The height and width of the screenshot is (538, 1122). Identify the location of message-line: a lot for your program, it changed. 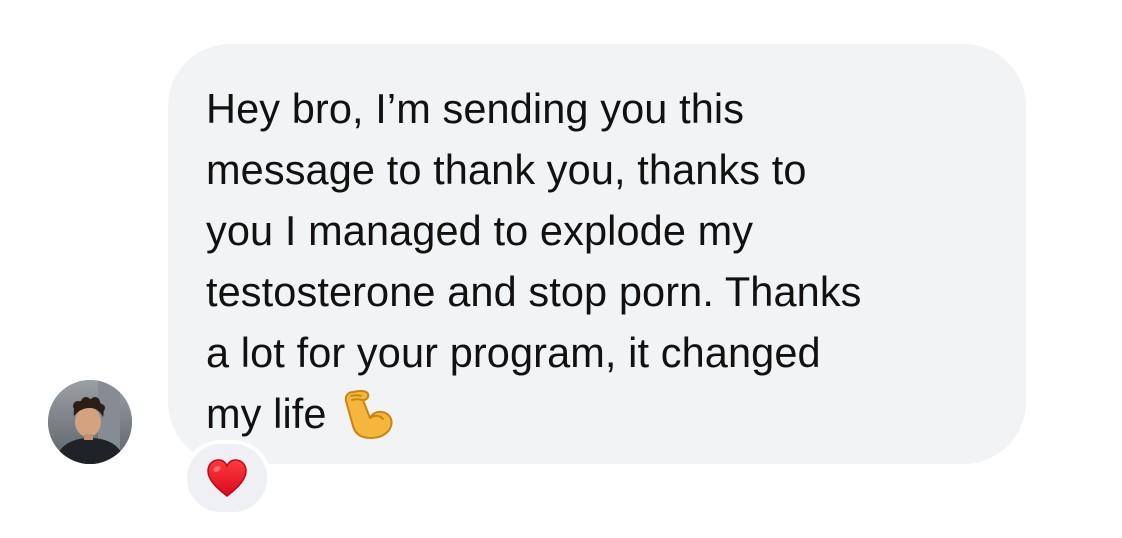
(513, 352).